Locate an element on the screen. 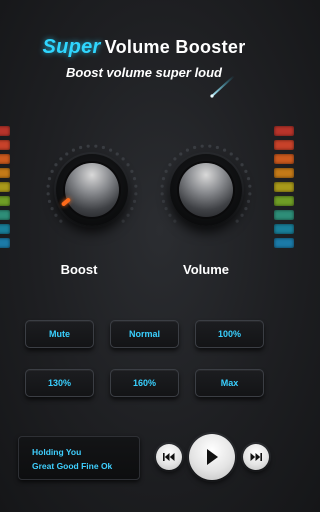 This screenshot has height=512, width=320. app-title-accent: Super is located at coordinates (71, 47).